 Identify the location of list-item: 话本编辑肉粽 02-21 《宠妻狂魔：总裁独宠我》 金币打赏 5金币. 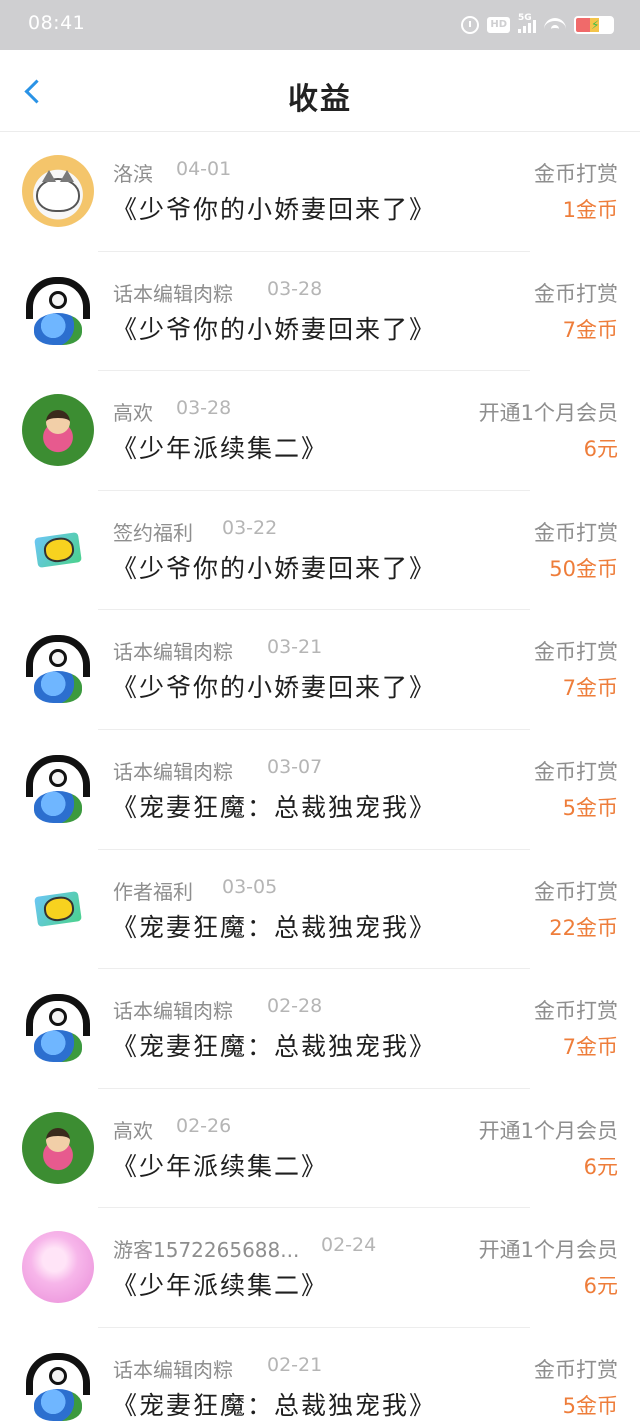
(320, 1377).